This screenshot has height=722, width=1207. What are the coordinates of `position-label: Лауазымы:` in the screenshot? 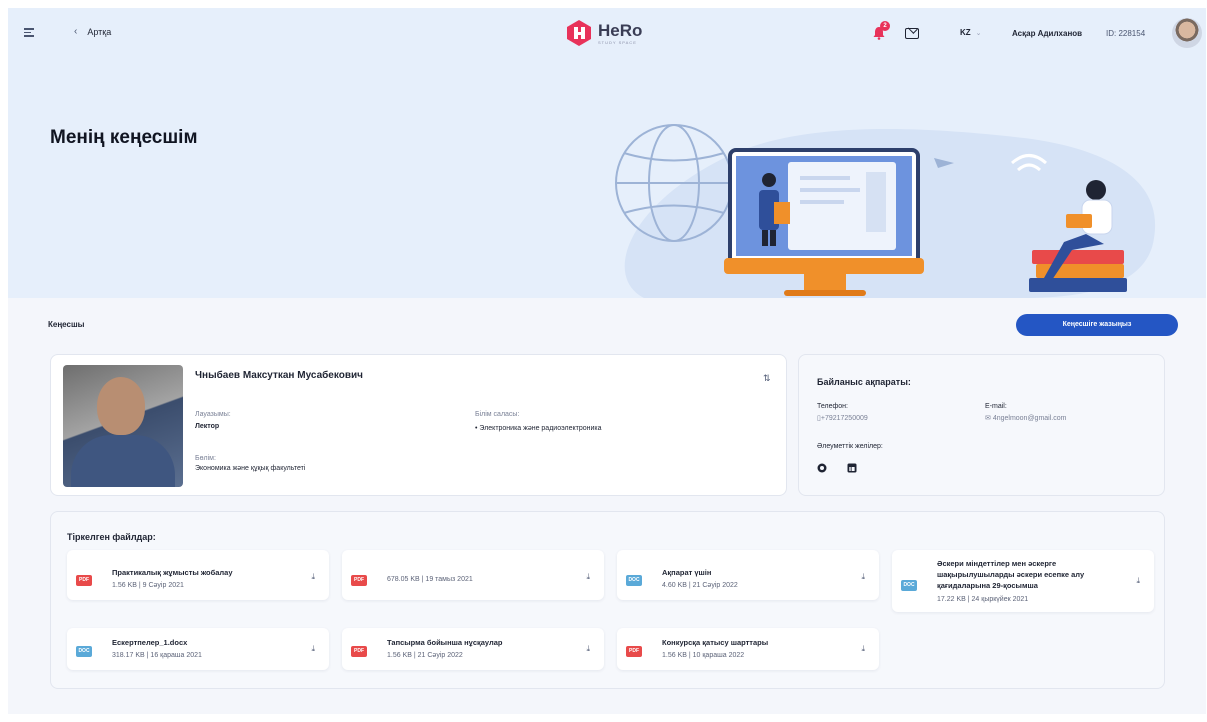 It's located at (213, 414).